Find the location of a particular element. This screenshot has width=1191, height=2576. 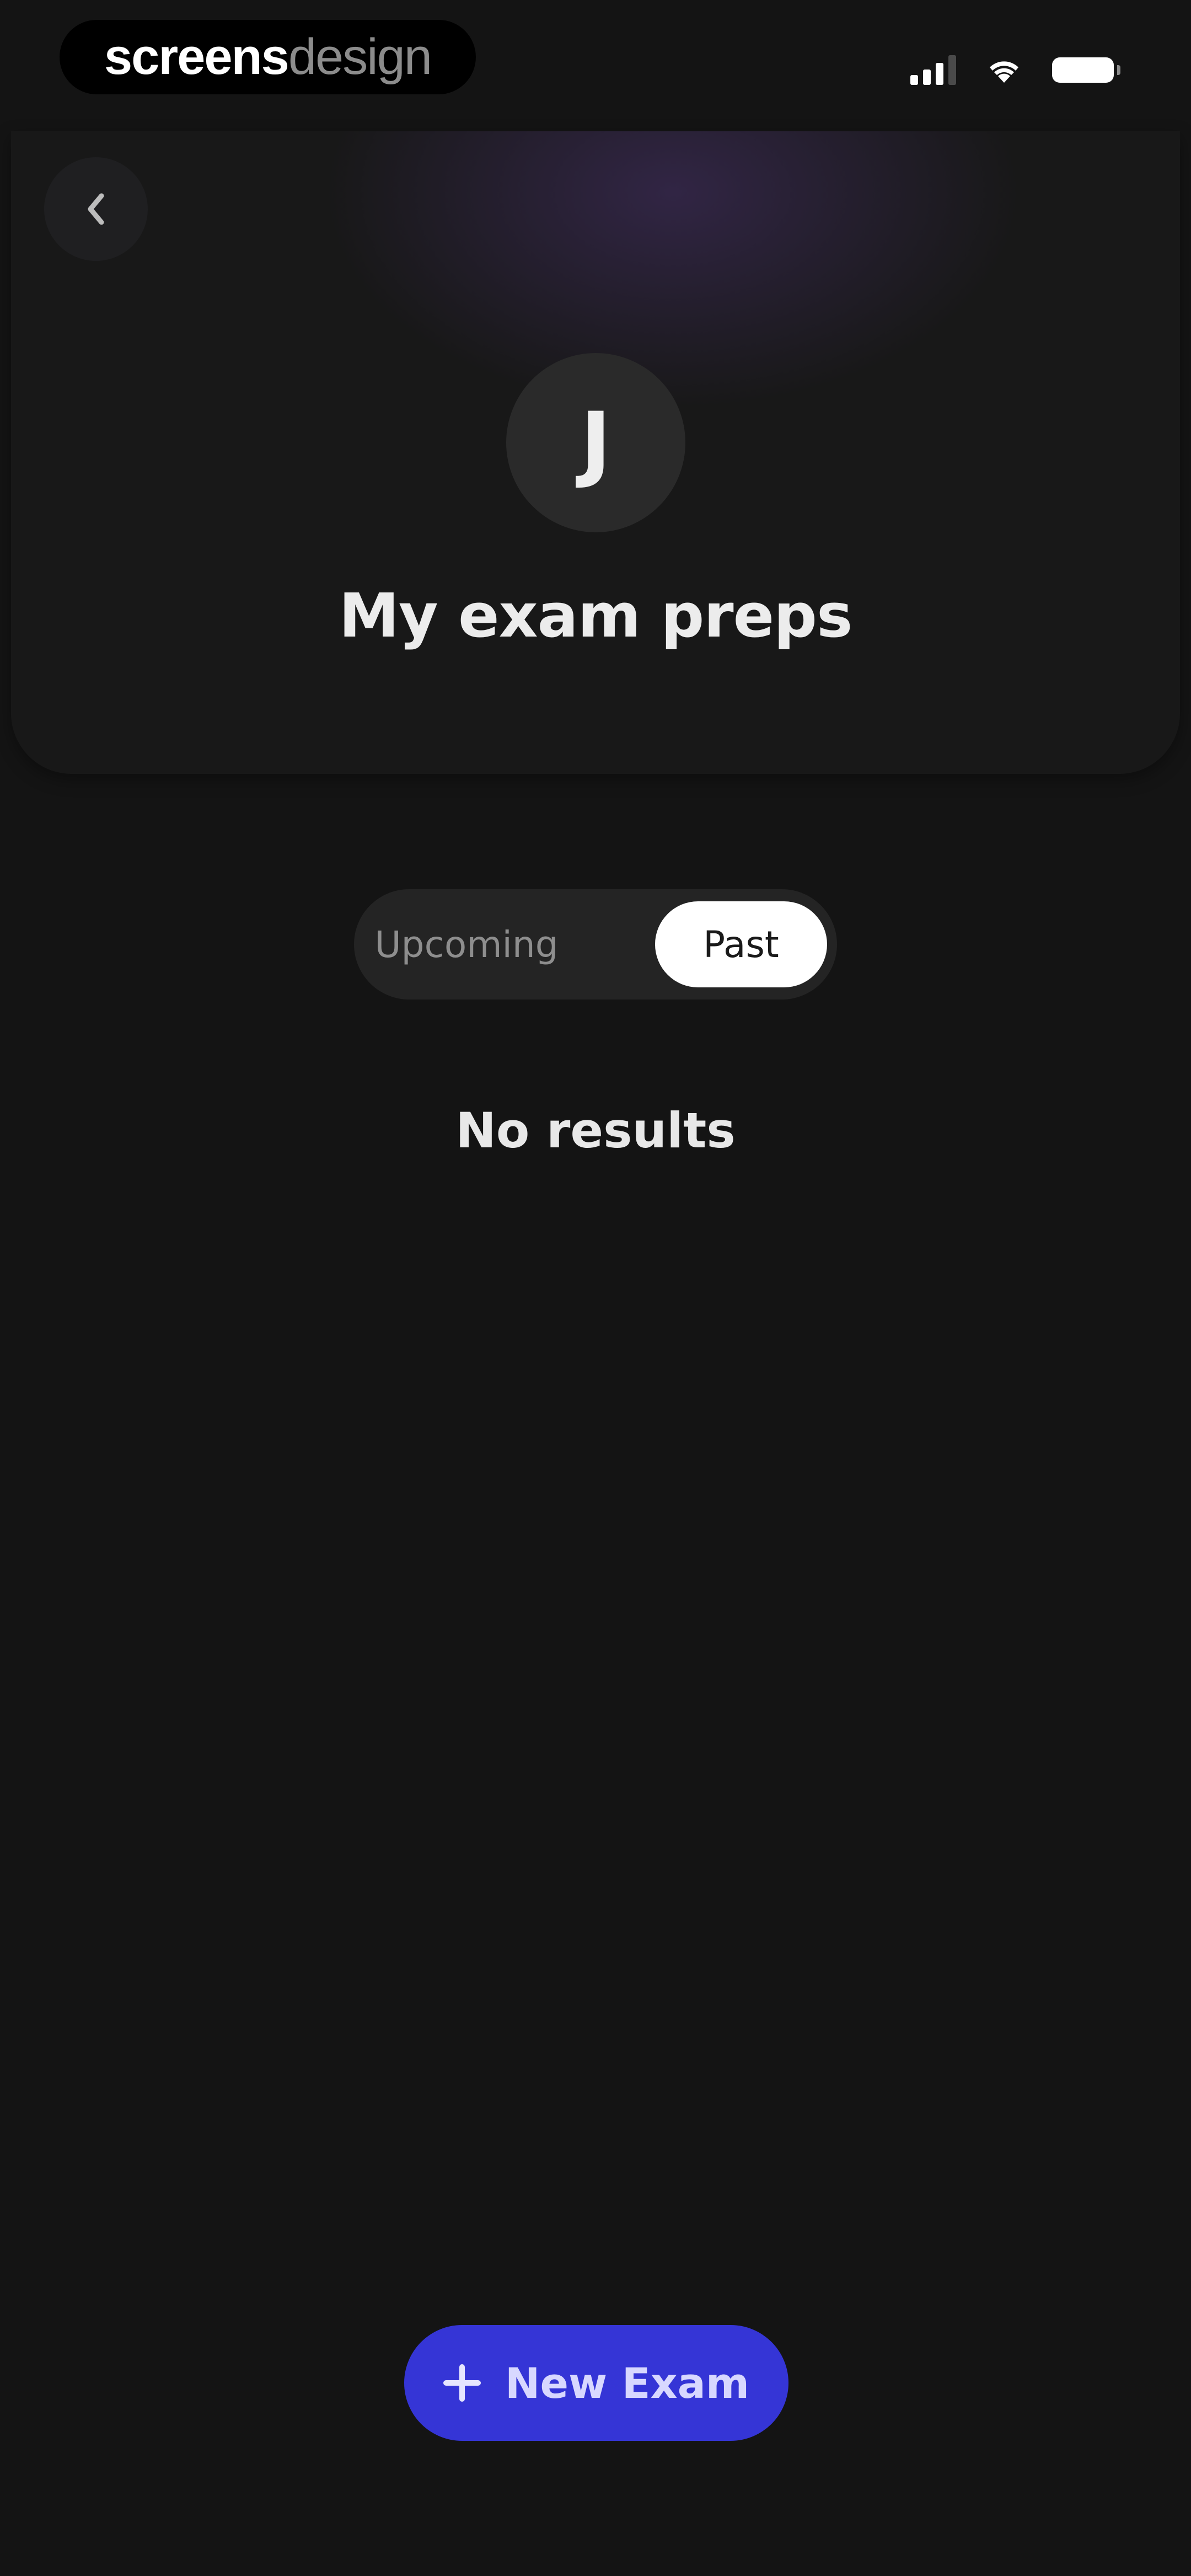

avatar: J is located at coordinates (595, 442).